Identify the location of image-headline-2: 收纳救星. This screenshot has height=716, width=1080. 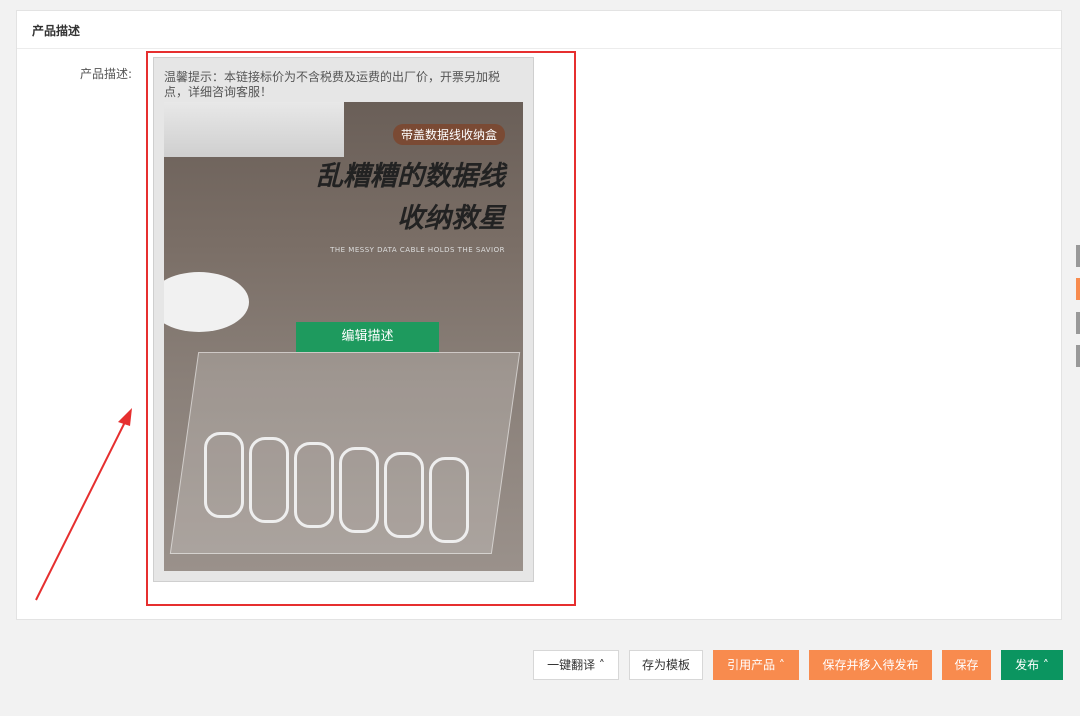
(451, 218).